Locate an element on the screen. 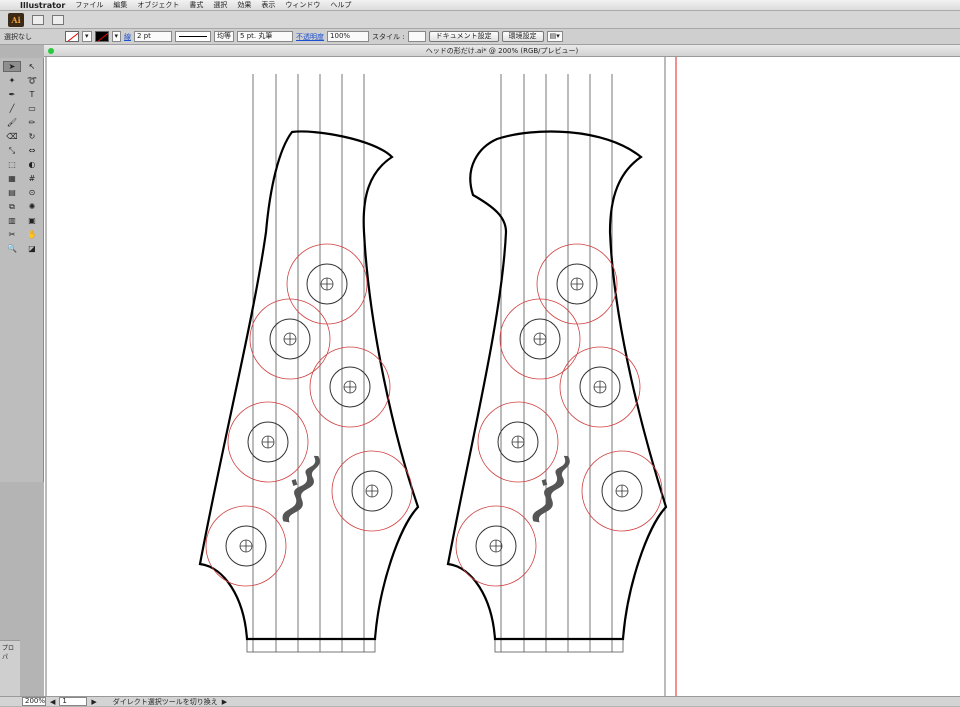 The height and width of the screenshot is (707, 960). window-zoom-button is located at coordinates (51, 51).